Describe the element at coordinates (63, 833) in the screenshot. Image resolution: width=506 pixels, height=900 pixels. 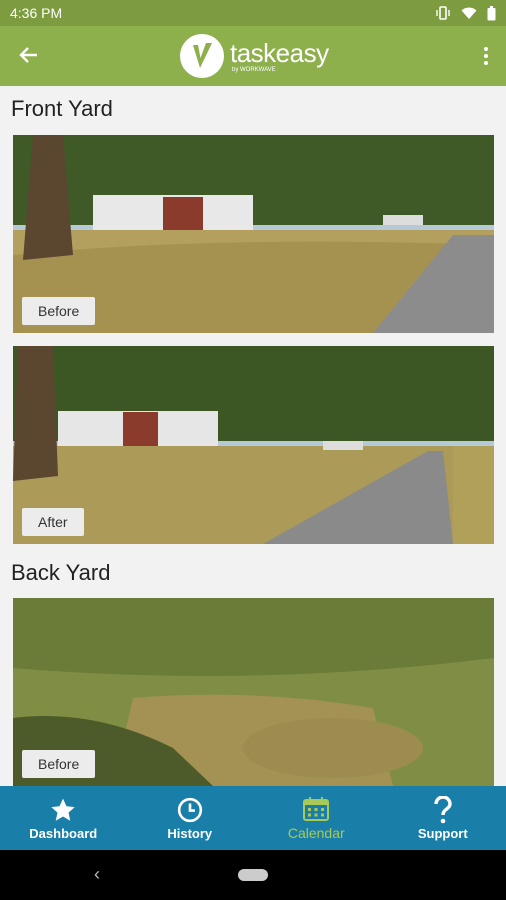
I see `nav-label-dashboard: Dashboard` at that location.